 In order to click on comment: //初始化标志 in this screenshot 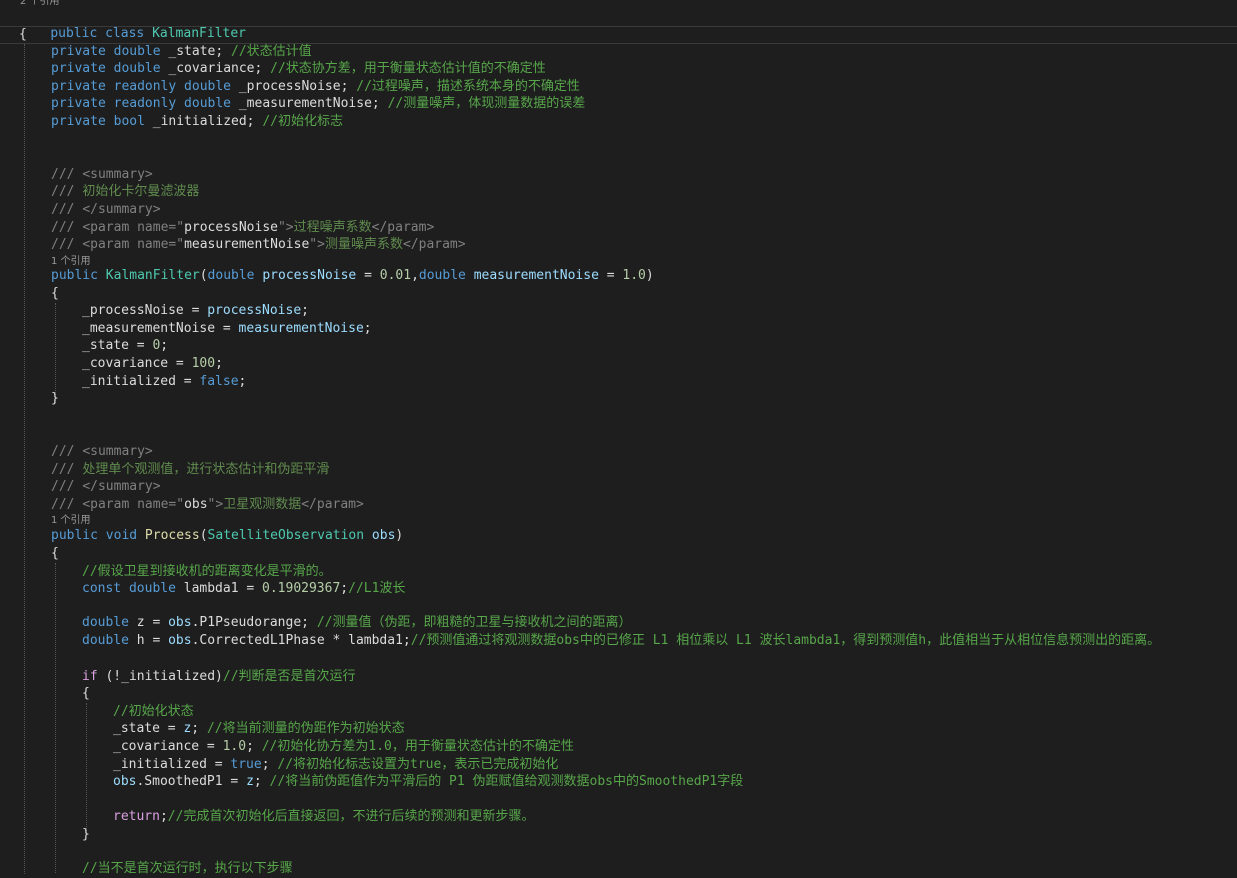, I will do `click(302, 121)`.